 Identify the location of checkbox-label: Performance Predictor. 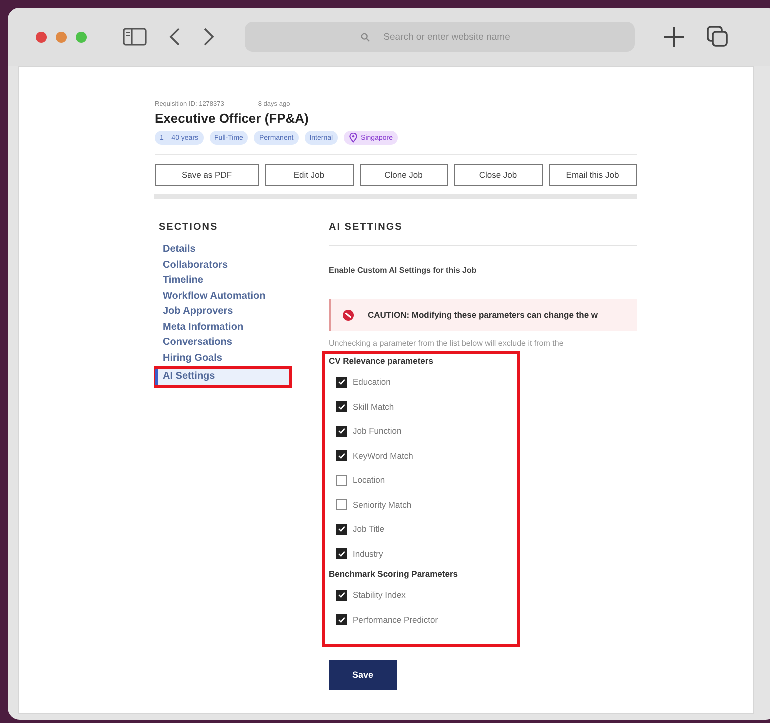
(395, 619).